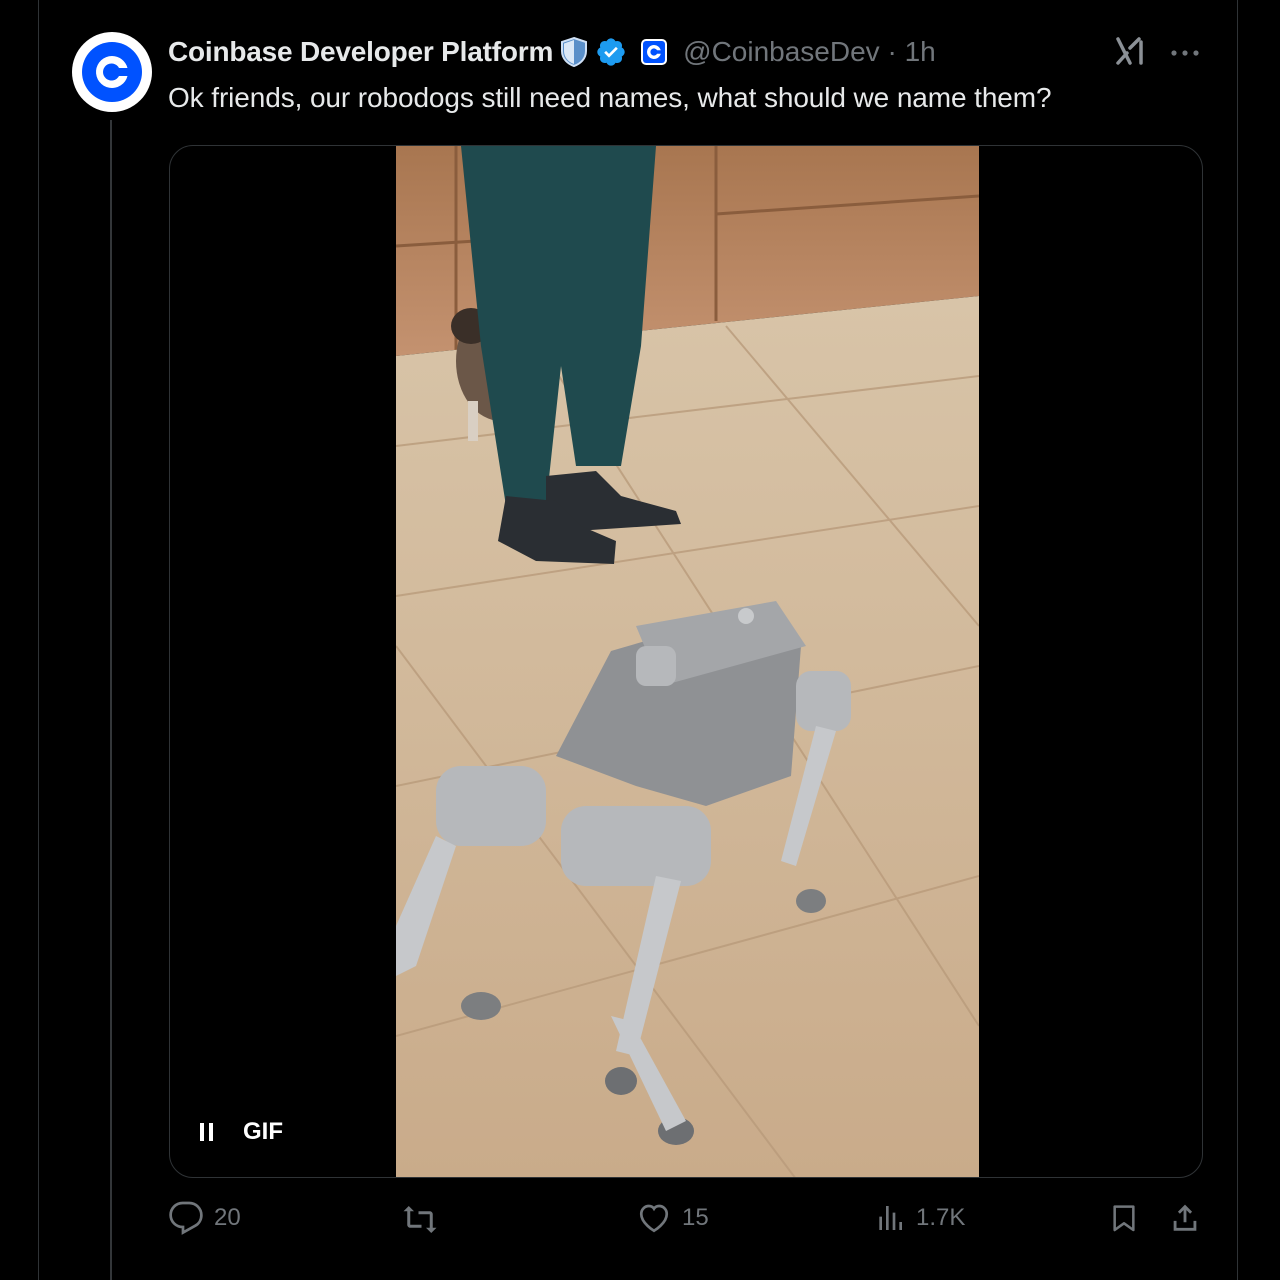  What do you see at coordinates (227, 1217) in the screenshot?
I see `reply-count: 20` at bounding box center [227, 1217].